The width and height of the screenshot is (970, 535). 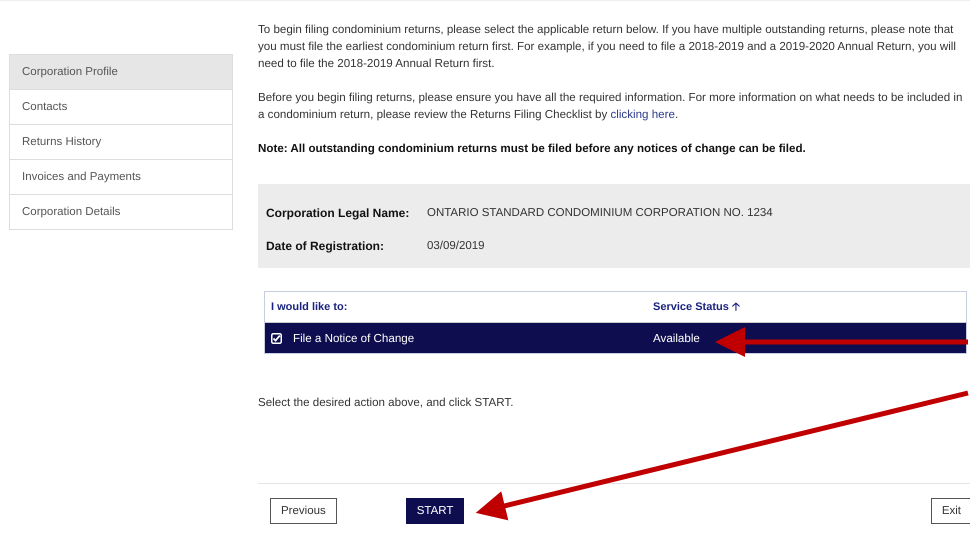 What do you see at coordinates (600, 212) in the screenshot?
I see `detail-value: ONTARIO STANDARD CONDOMINIUM CORPORATION NO. 1234` at bounding box center [600, 212].